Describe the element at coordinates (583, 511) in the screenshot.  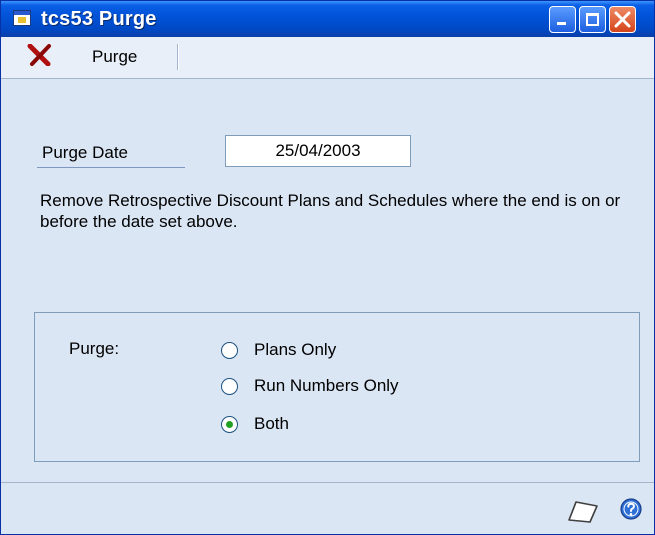
I see `note-icon` at that location.